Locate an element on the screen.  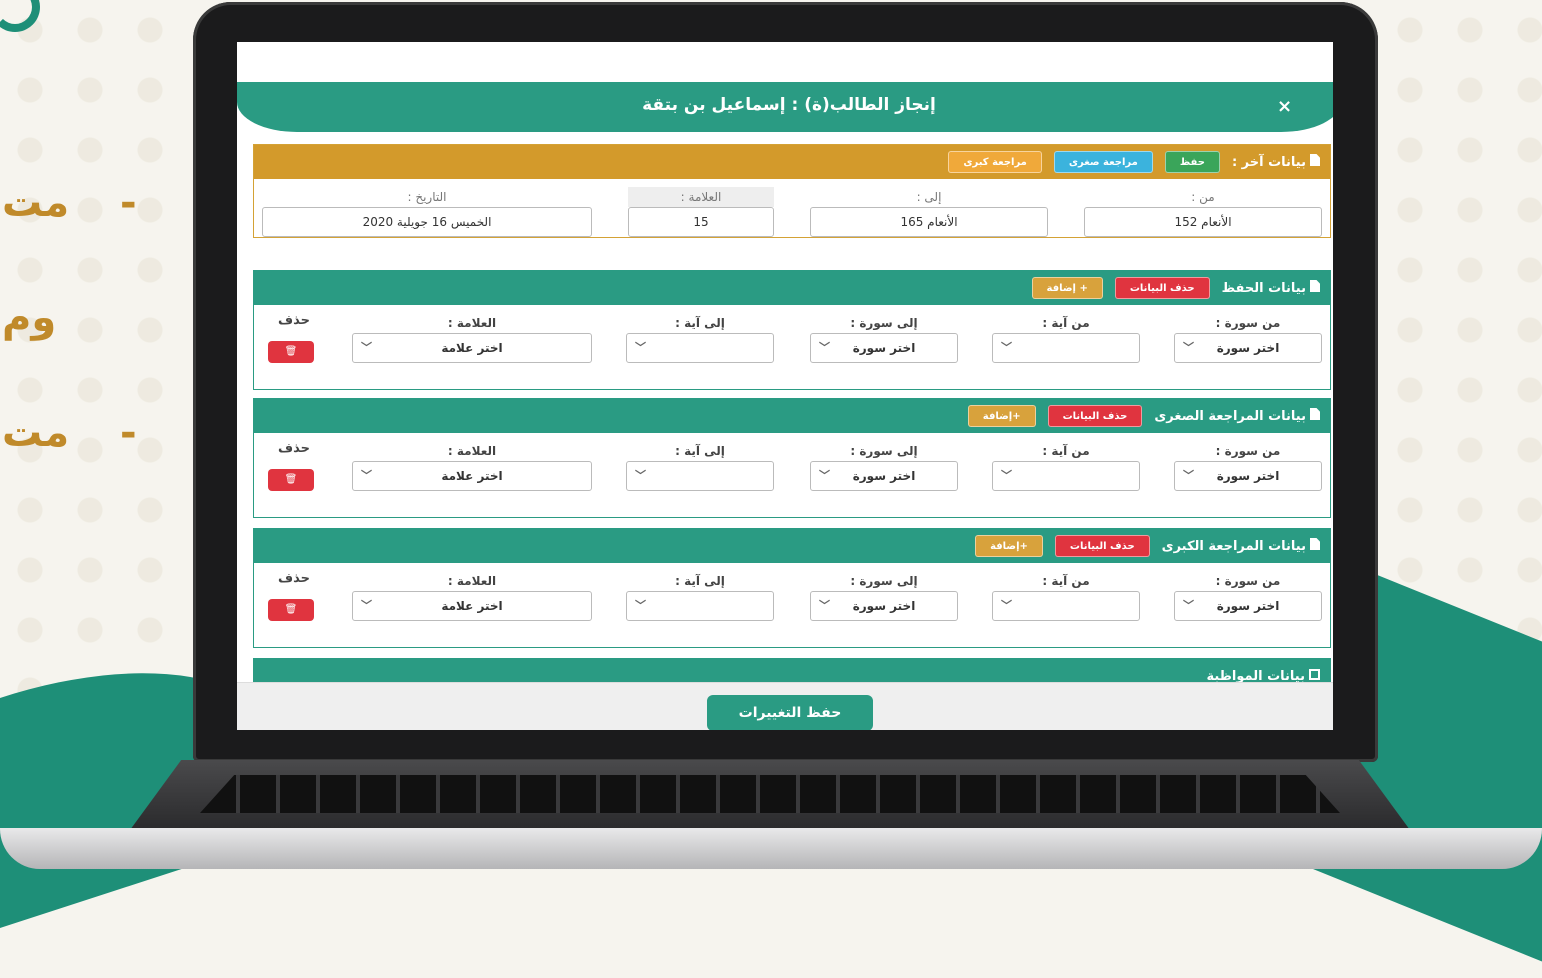
minor-review-button: مراجعة صغرى is located at coordinates (1103, 162).